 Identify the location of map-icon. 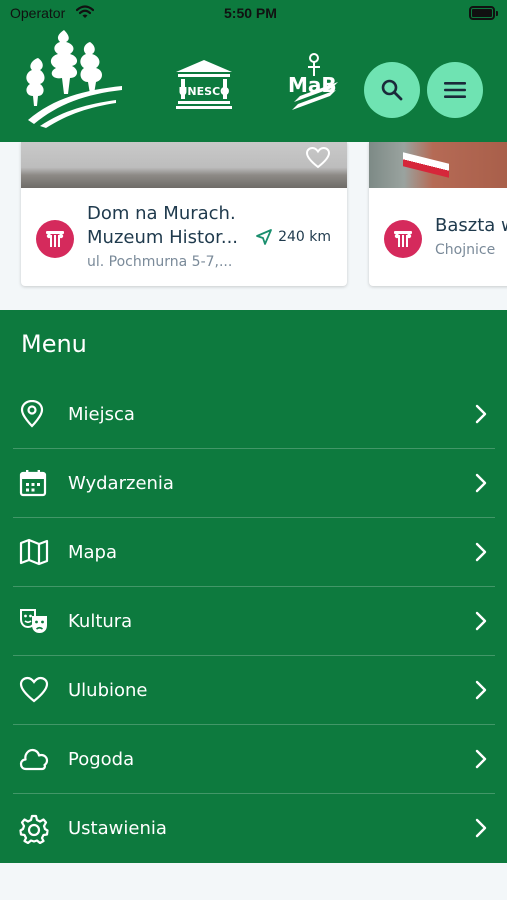
(35, 552).